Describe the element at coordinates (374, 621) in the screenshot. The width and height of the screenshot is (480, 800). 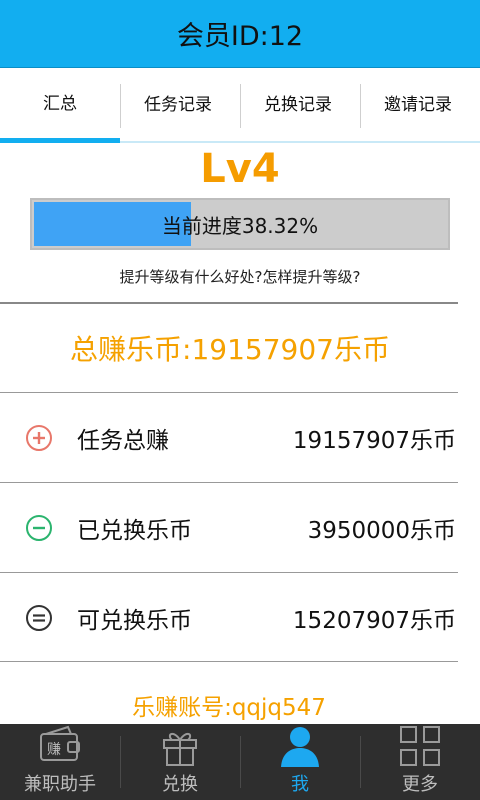
I see `row-value: 15207907乐币` at that location.